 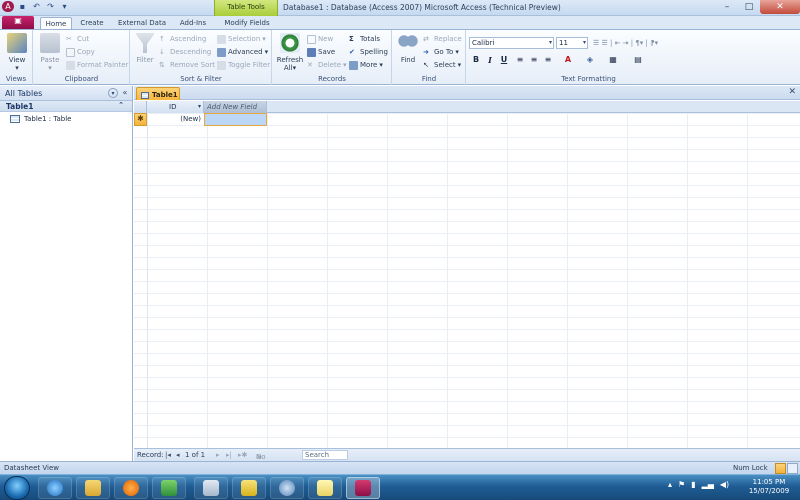 What do you see at coordinates (366, 65) in the screenshot?
I see `more-button: More ▾` at bounding box center [366, 65].